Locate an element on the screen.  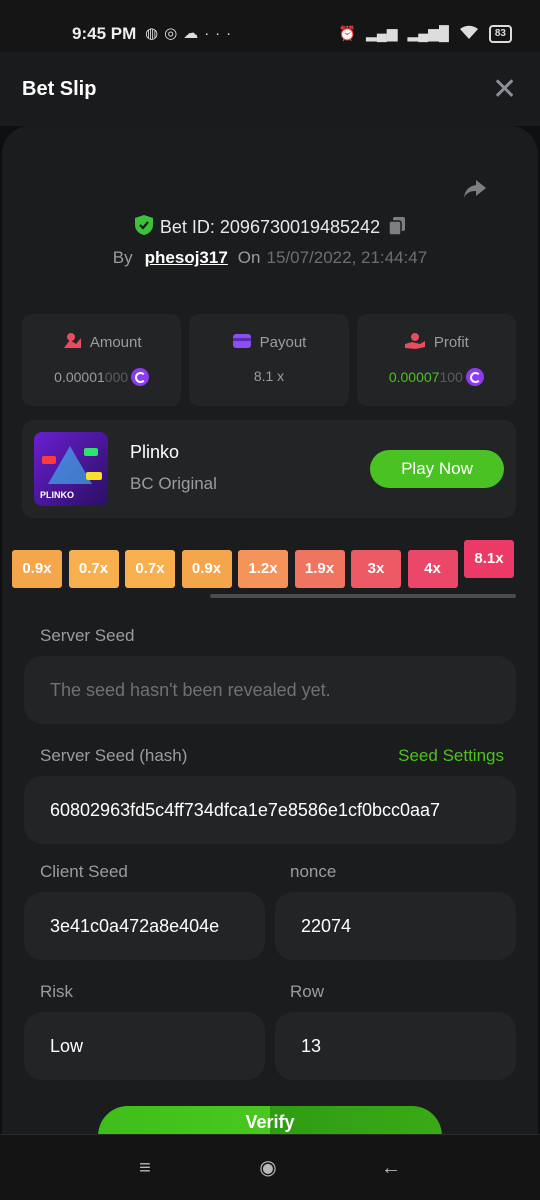
risk-field: Low is located at coordinates (144, 1046).